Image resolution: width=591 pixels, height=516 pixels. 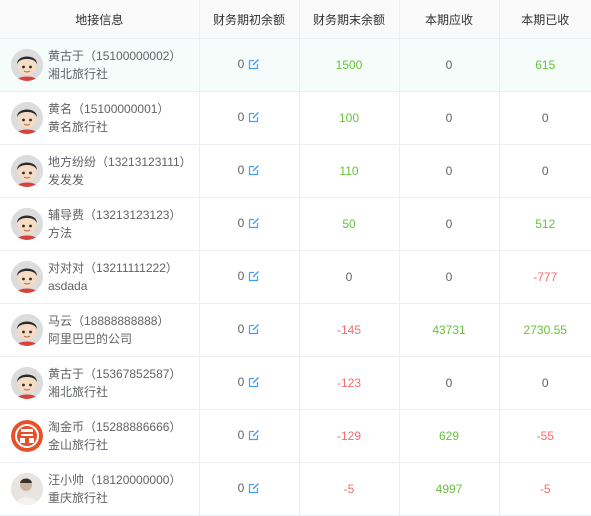 What do you see at coordinates (545, 277) in the screenshot?
I see `received-cell: -777` at bounding box center [545, 277].